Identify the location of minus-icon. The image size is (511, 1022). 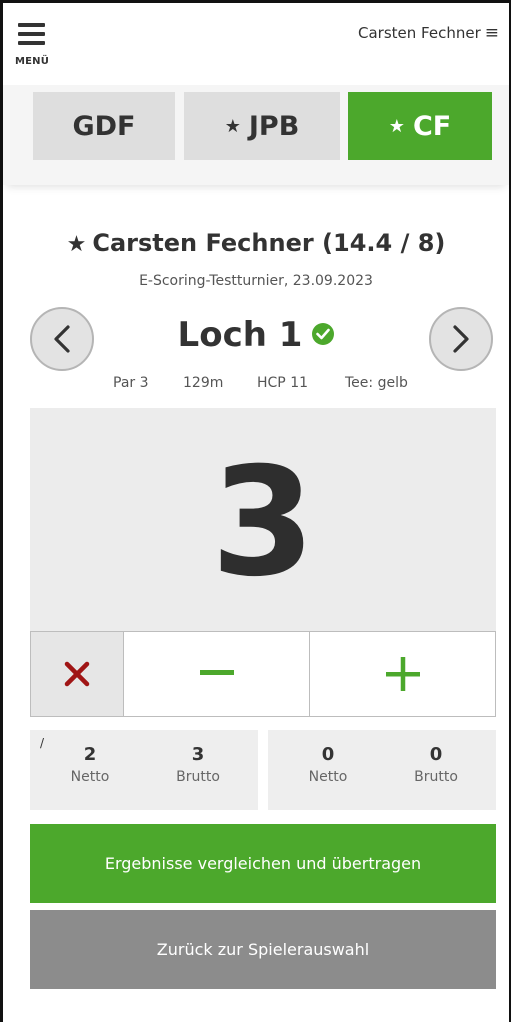
(216, 672).